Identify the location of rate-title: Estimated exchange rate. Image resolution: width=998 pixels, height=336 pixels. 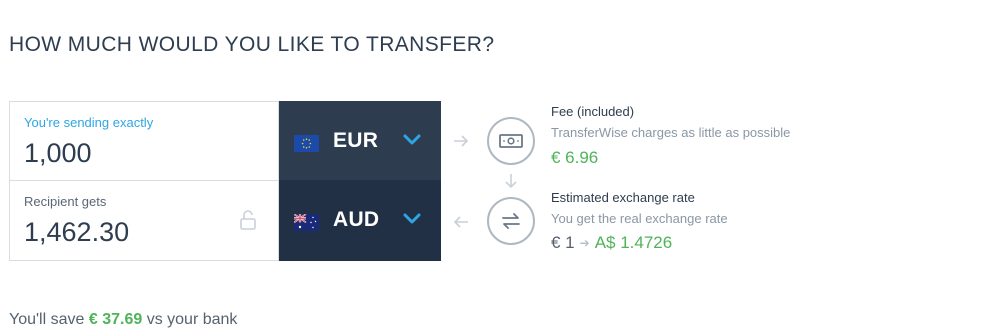
(623, 197).